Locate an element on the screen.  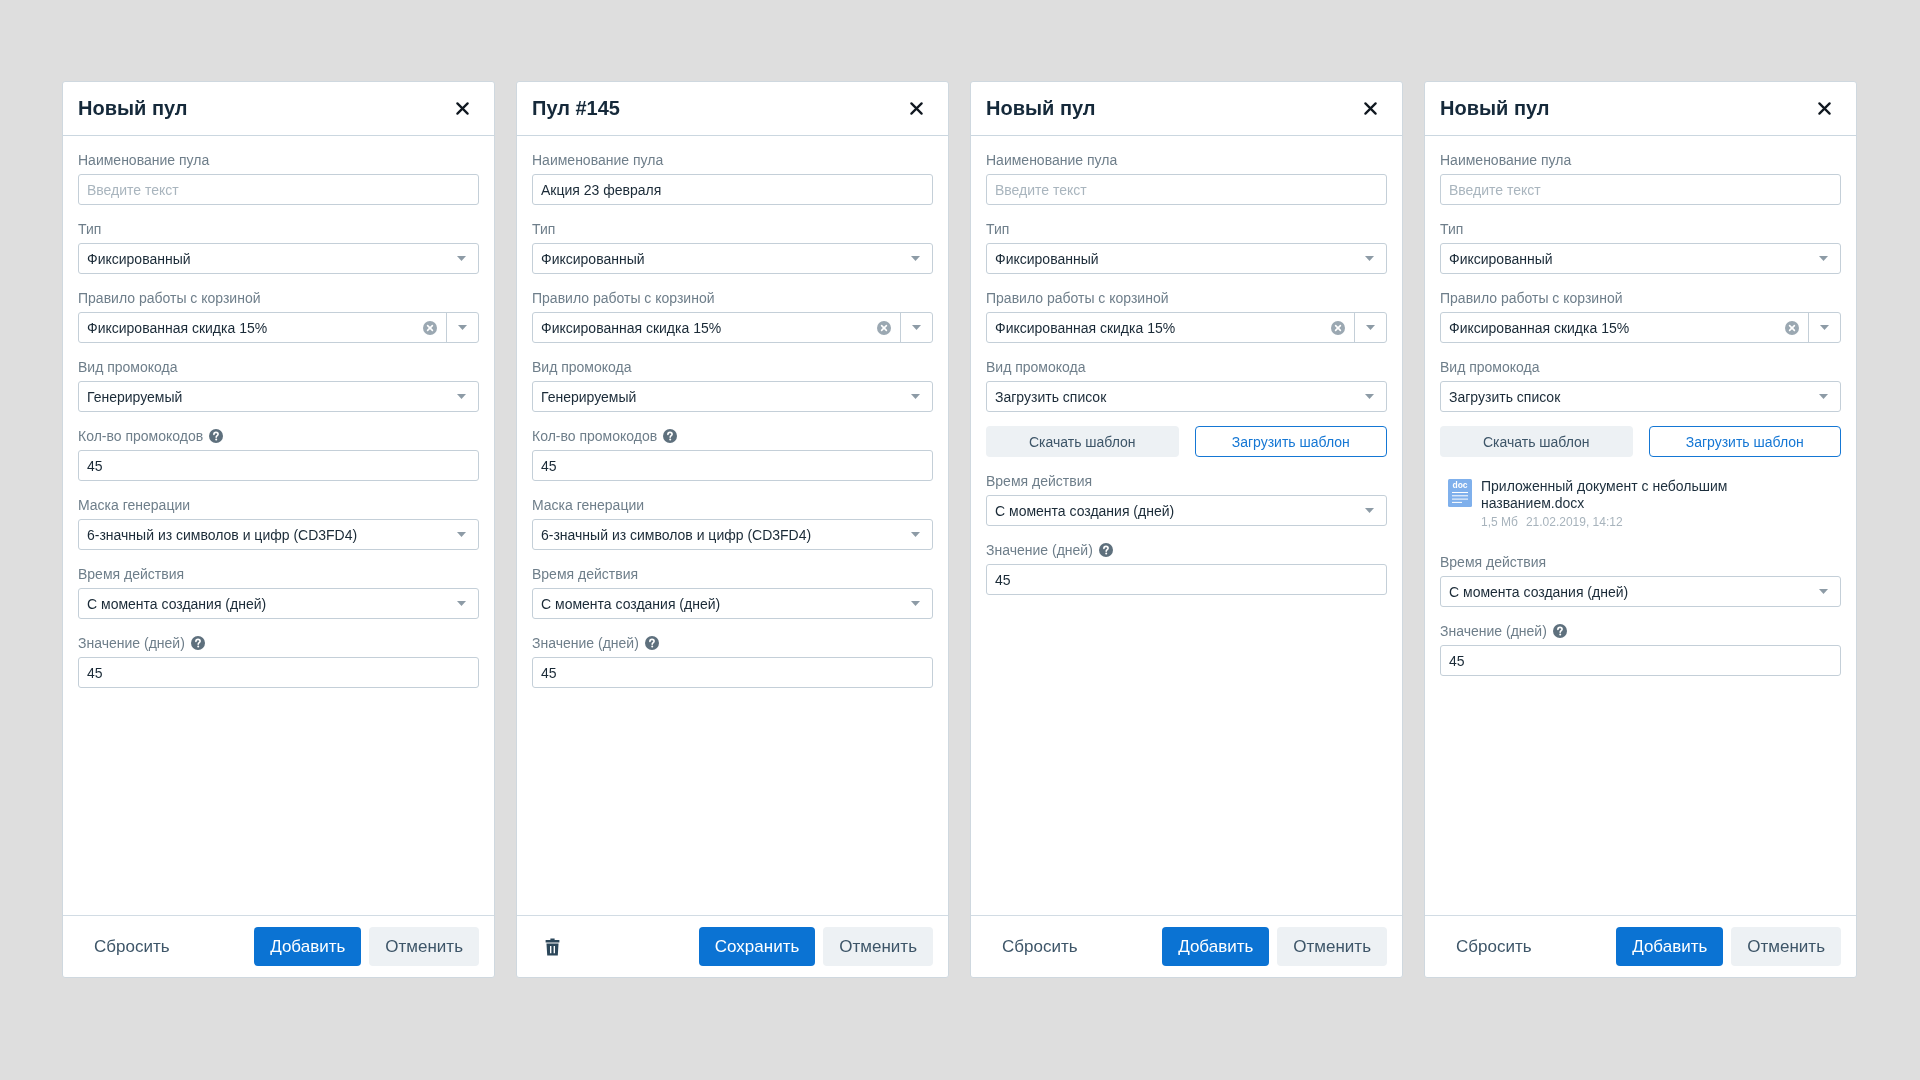
trash-icon is located at coordinates (552, 946).